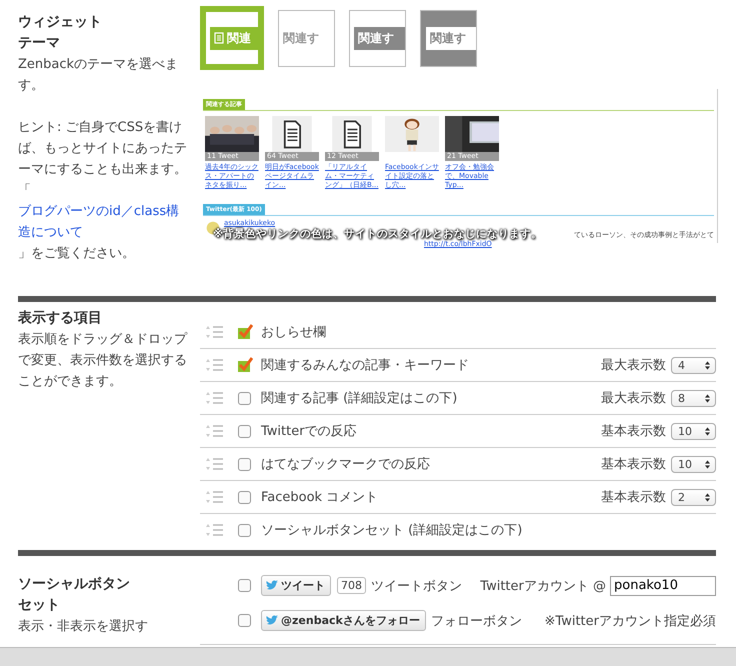  Describe the element at coordinates (392, 530) in the screenshot. I see `item-label: ソーシャルボタンセット (詳細設定はこの下)` at that location.